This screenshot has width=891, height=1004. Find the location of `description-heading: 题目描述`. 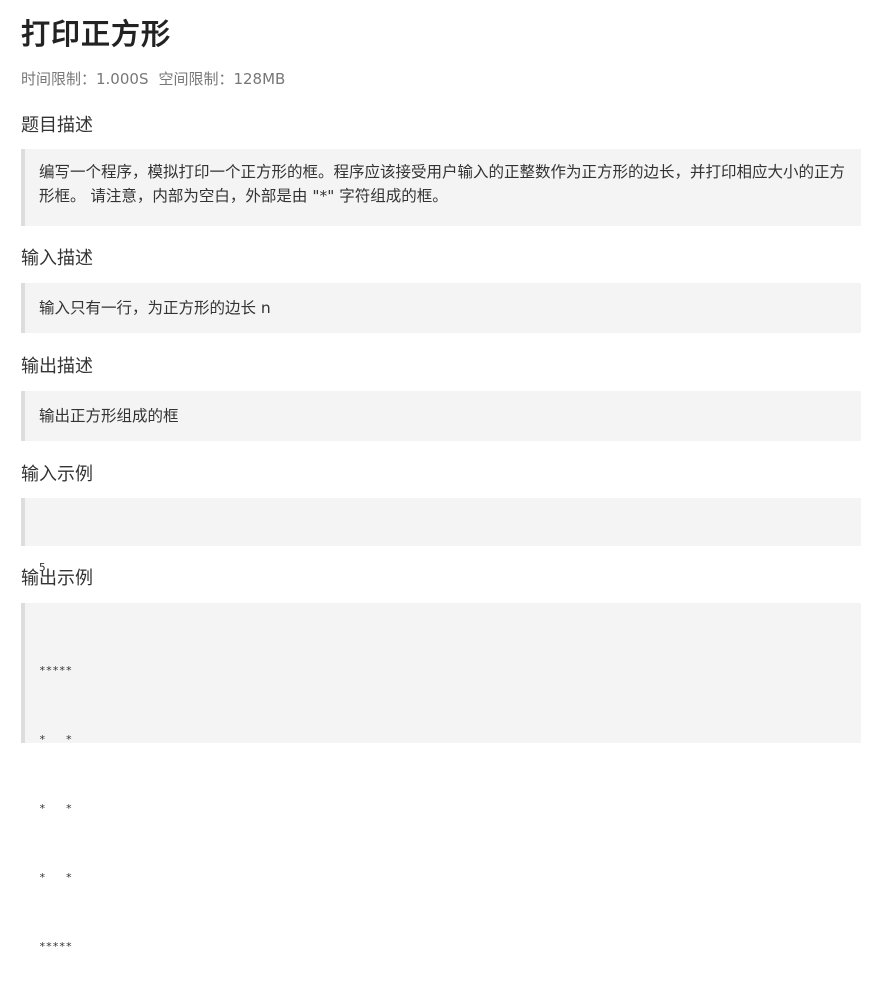

description-heading: 题目描述 is located at coordinates (57, 125).